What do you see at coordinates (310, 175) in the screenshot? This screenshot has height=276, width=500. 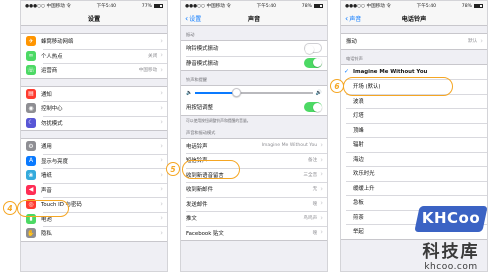 I see `sound-pattern-value: 三全音` at bounding box center [310, 175].